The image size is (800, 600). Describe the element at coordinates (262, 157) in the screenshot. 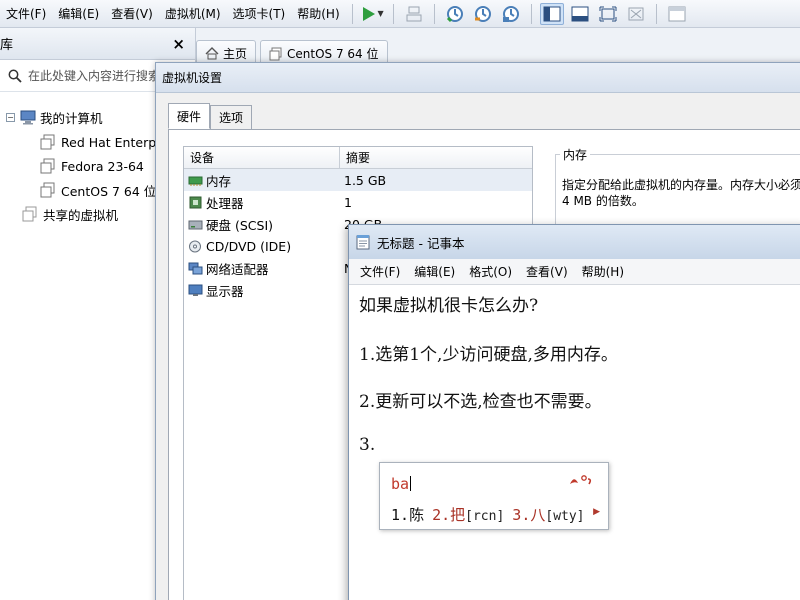

I see `column-header-device: 设备` at that location.